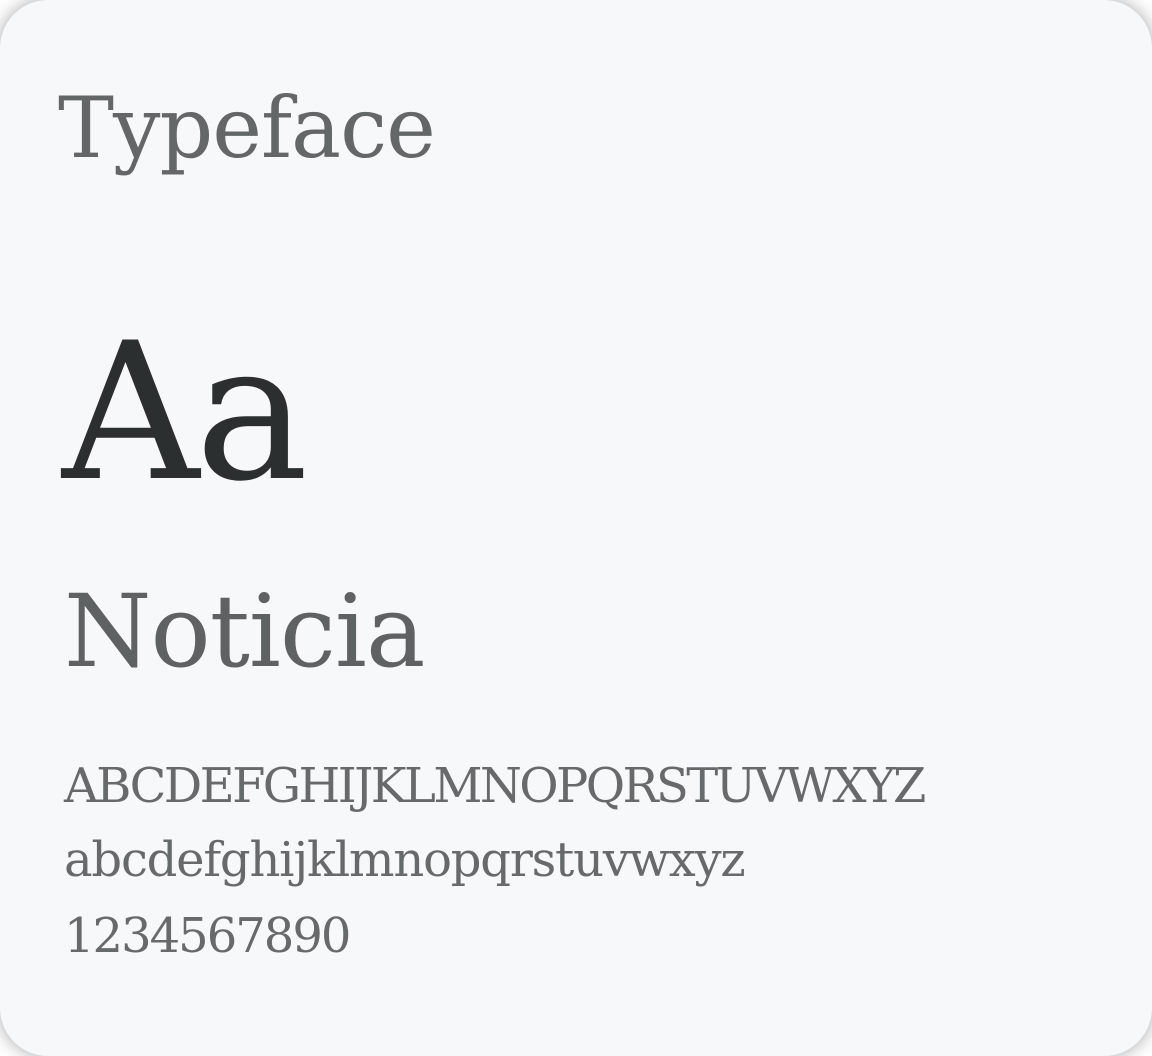 This screenshot has width=1152, height=1056. What do you see at coordinates (405, 860) in the screenshot?
I see `lowercase-alphabet: abcdefghijklmnopqrstuvwxyz` at bounding box center [405, 860].